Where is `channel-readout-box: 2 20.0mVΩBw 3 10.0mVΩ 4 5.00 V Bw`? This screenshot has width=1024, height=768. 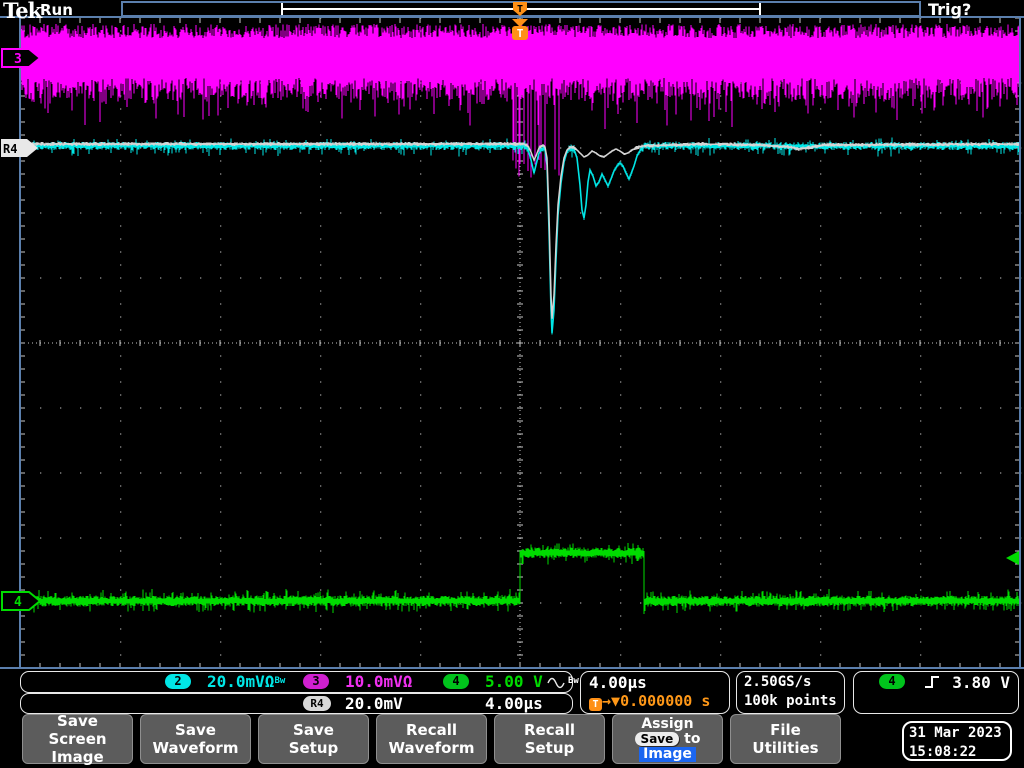 channel-readout-box: 2 20.0mVΩBw 3 10.0mVΩ 4 5.00 V Bw is located at coordinates (299, 682).